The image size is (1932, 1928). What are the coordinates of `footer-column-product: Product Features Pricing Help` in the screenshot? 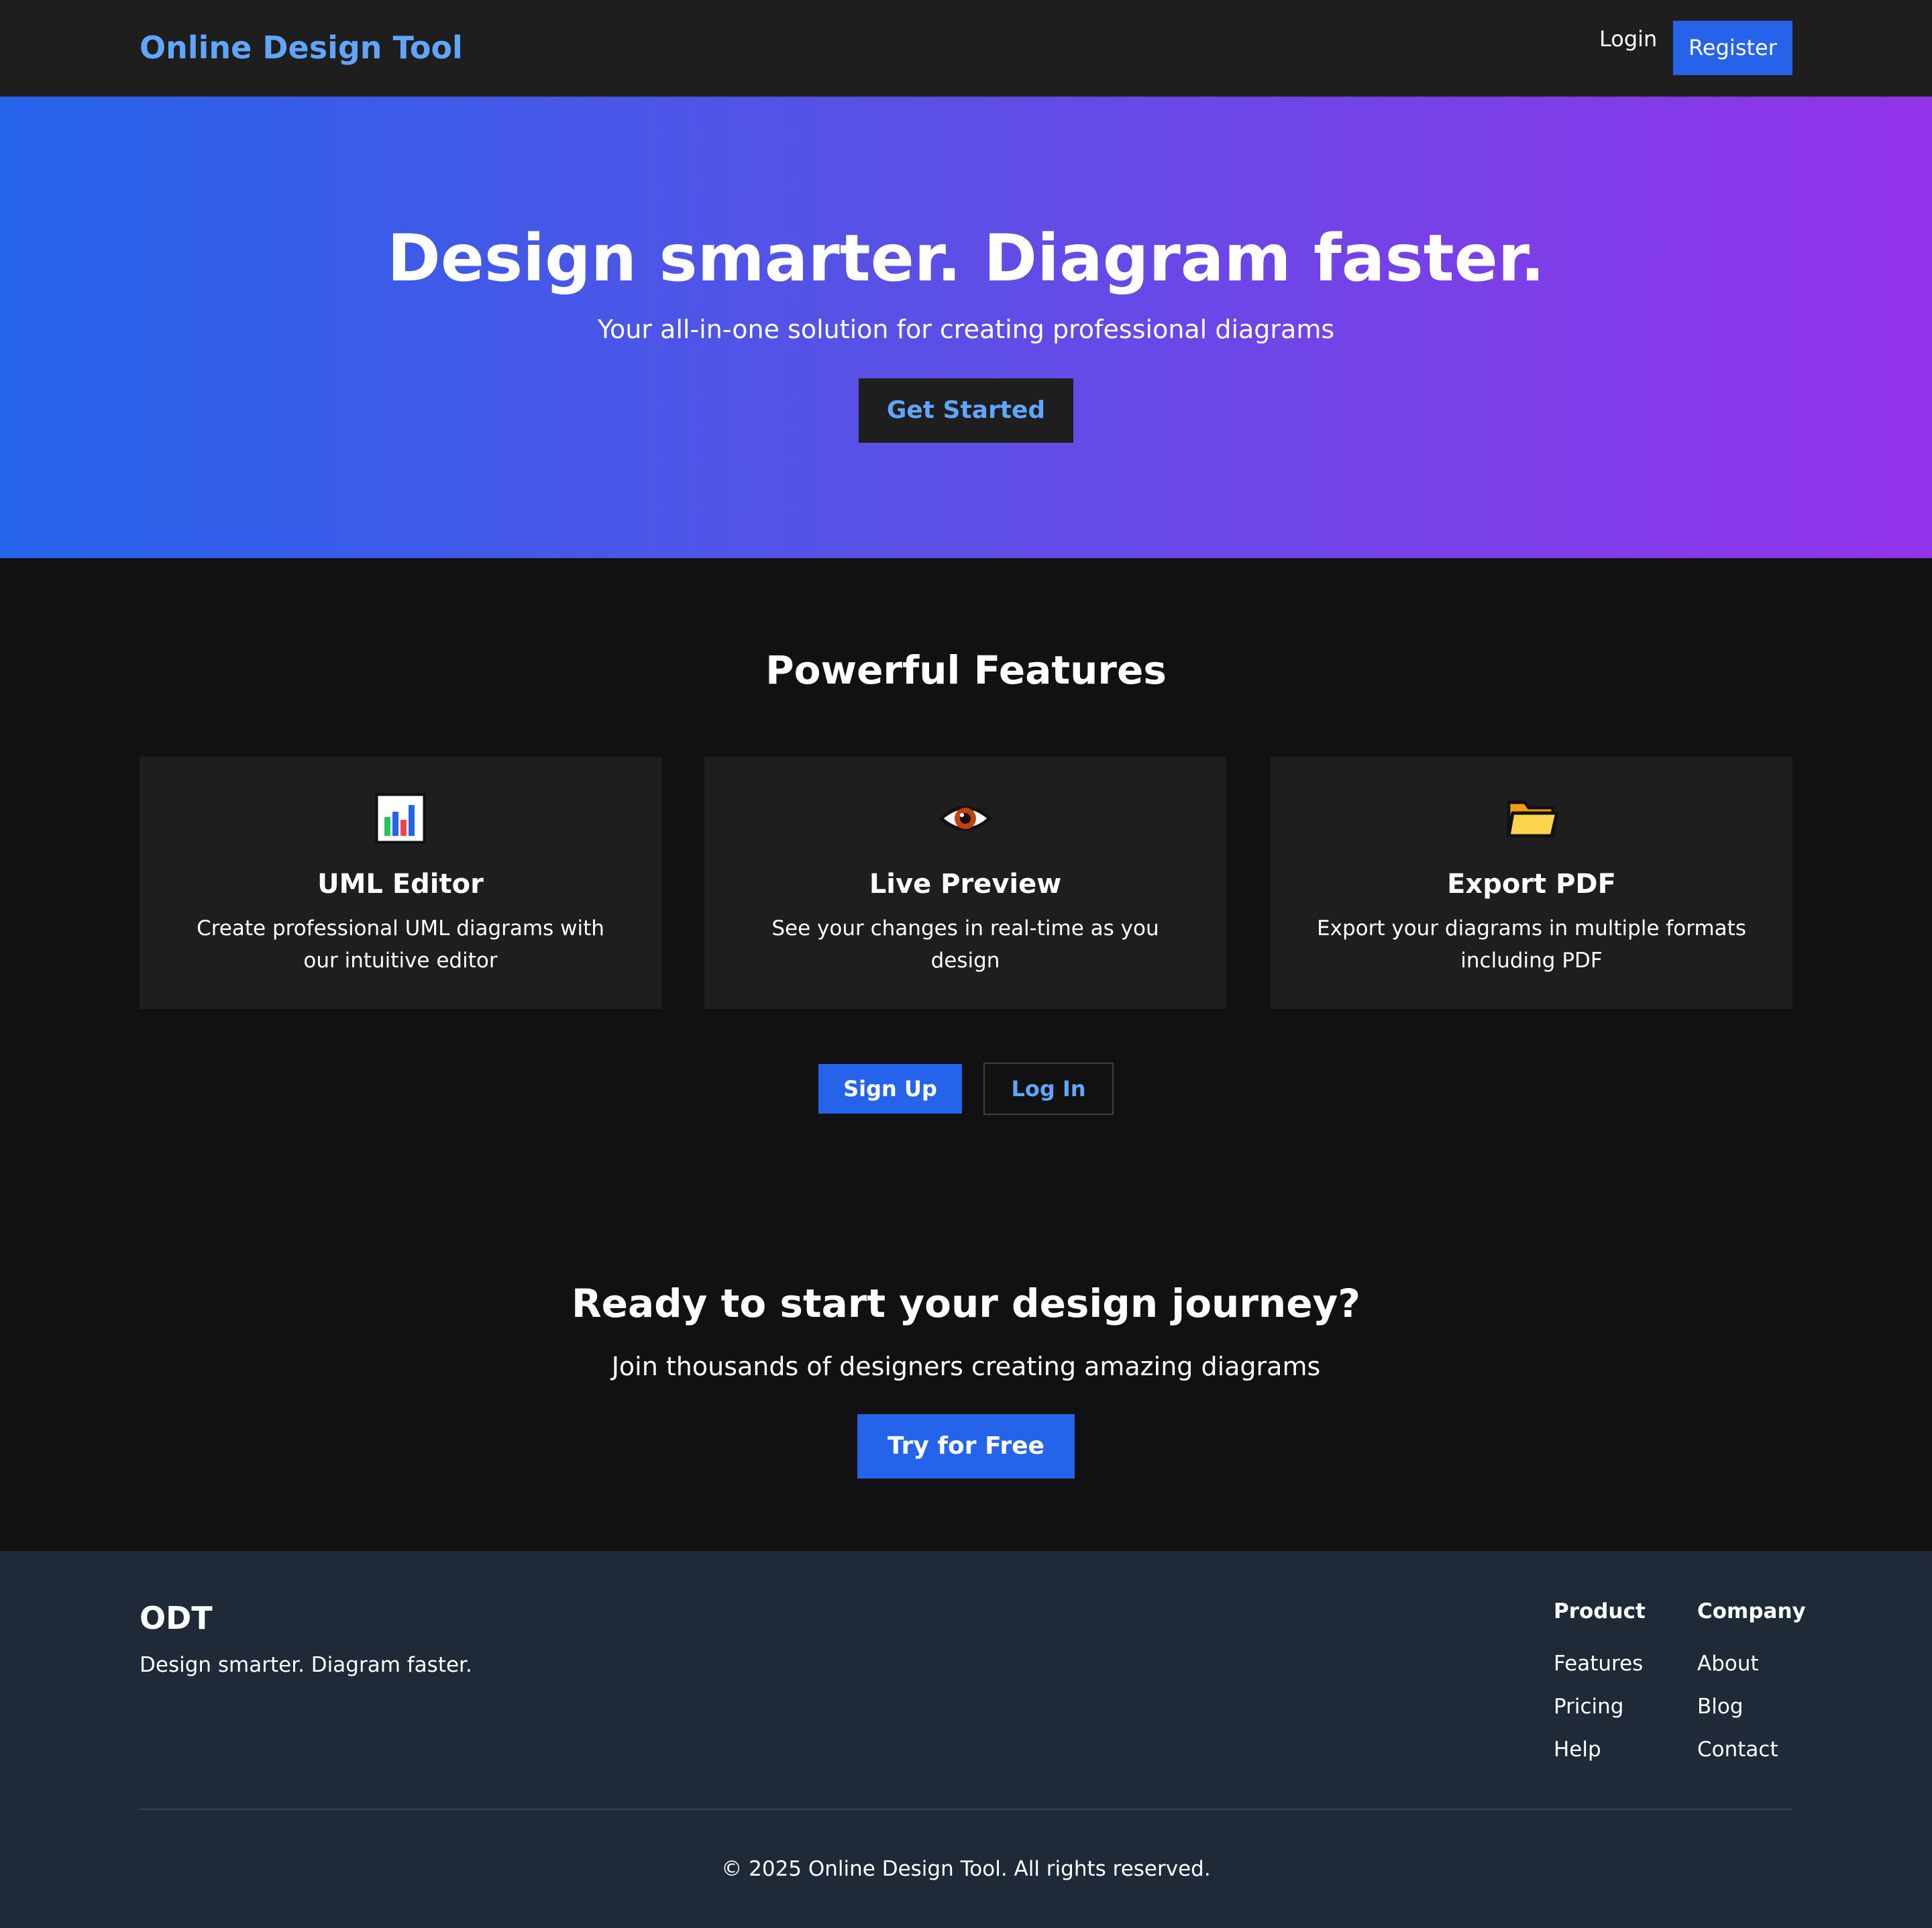 It's located at (1600, 1689).